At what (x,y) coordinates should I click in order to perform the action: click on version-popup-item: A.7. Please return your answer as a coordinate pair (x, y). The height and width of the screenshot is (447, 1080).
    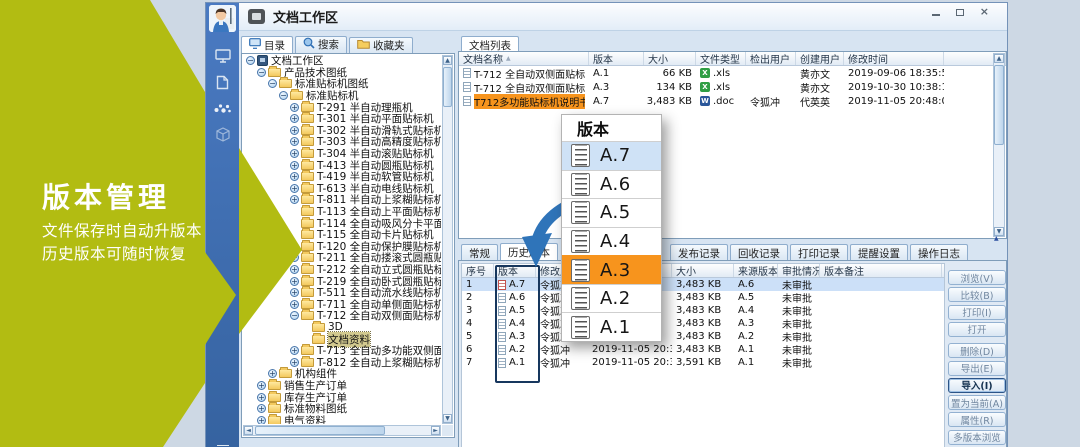
    Looking at the image, I should click on (611, 155).